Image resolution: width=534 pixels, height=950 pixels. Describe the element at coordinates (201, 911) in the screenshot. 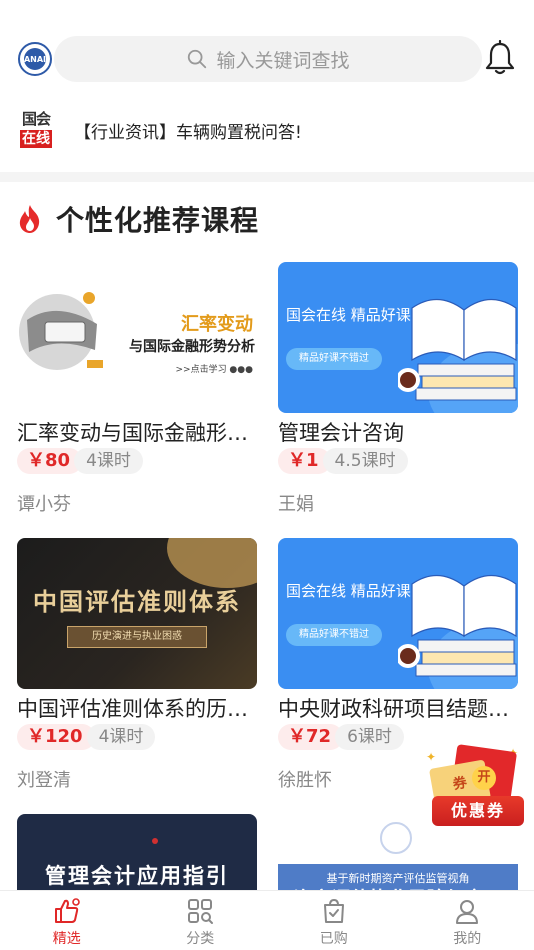

I see `category-icon` at that location.